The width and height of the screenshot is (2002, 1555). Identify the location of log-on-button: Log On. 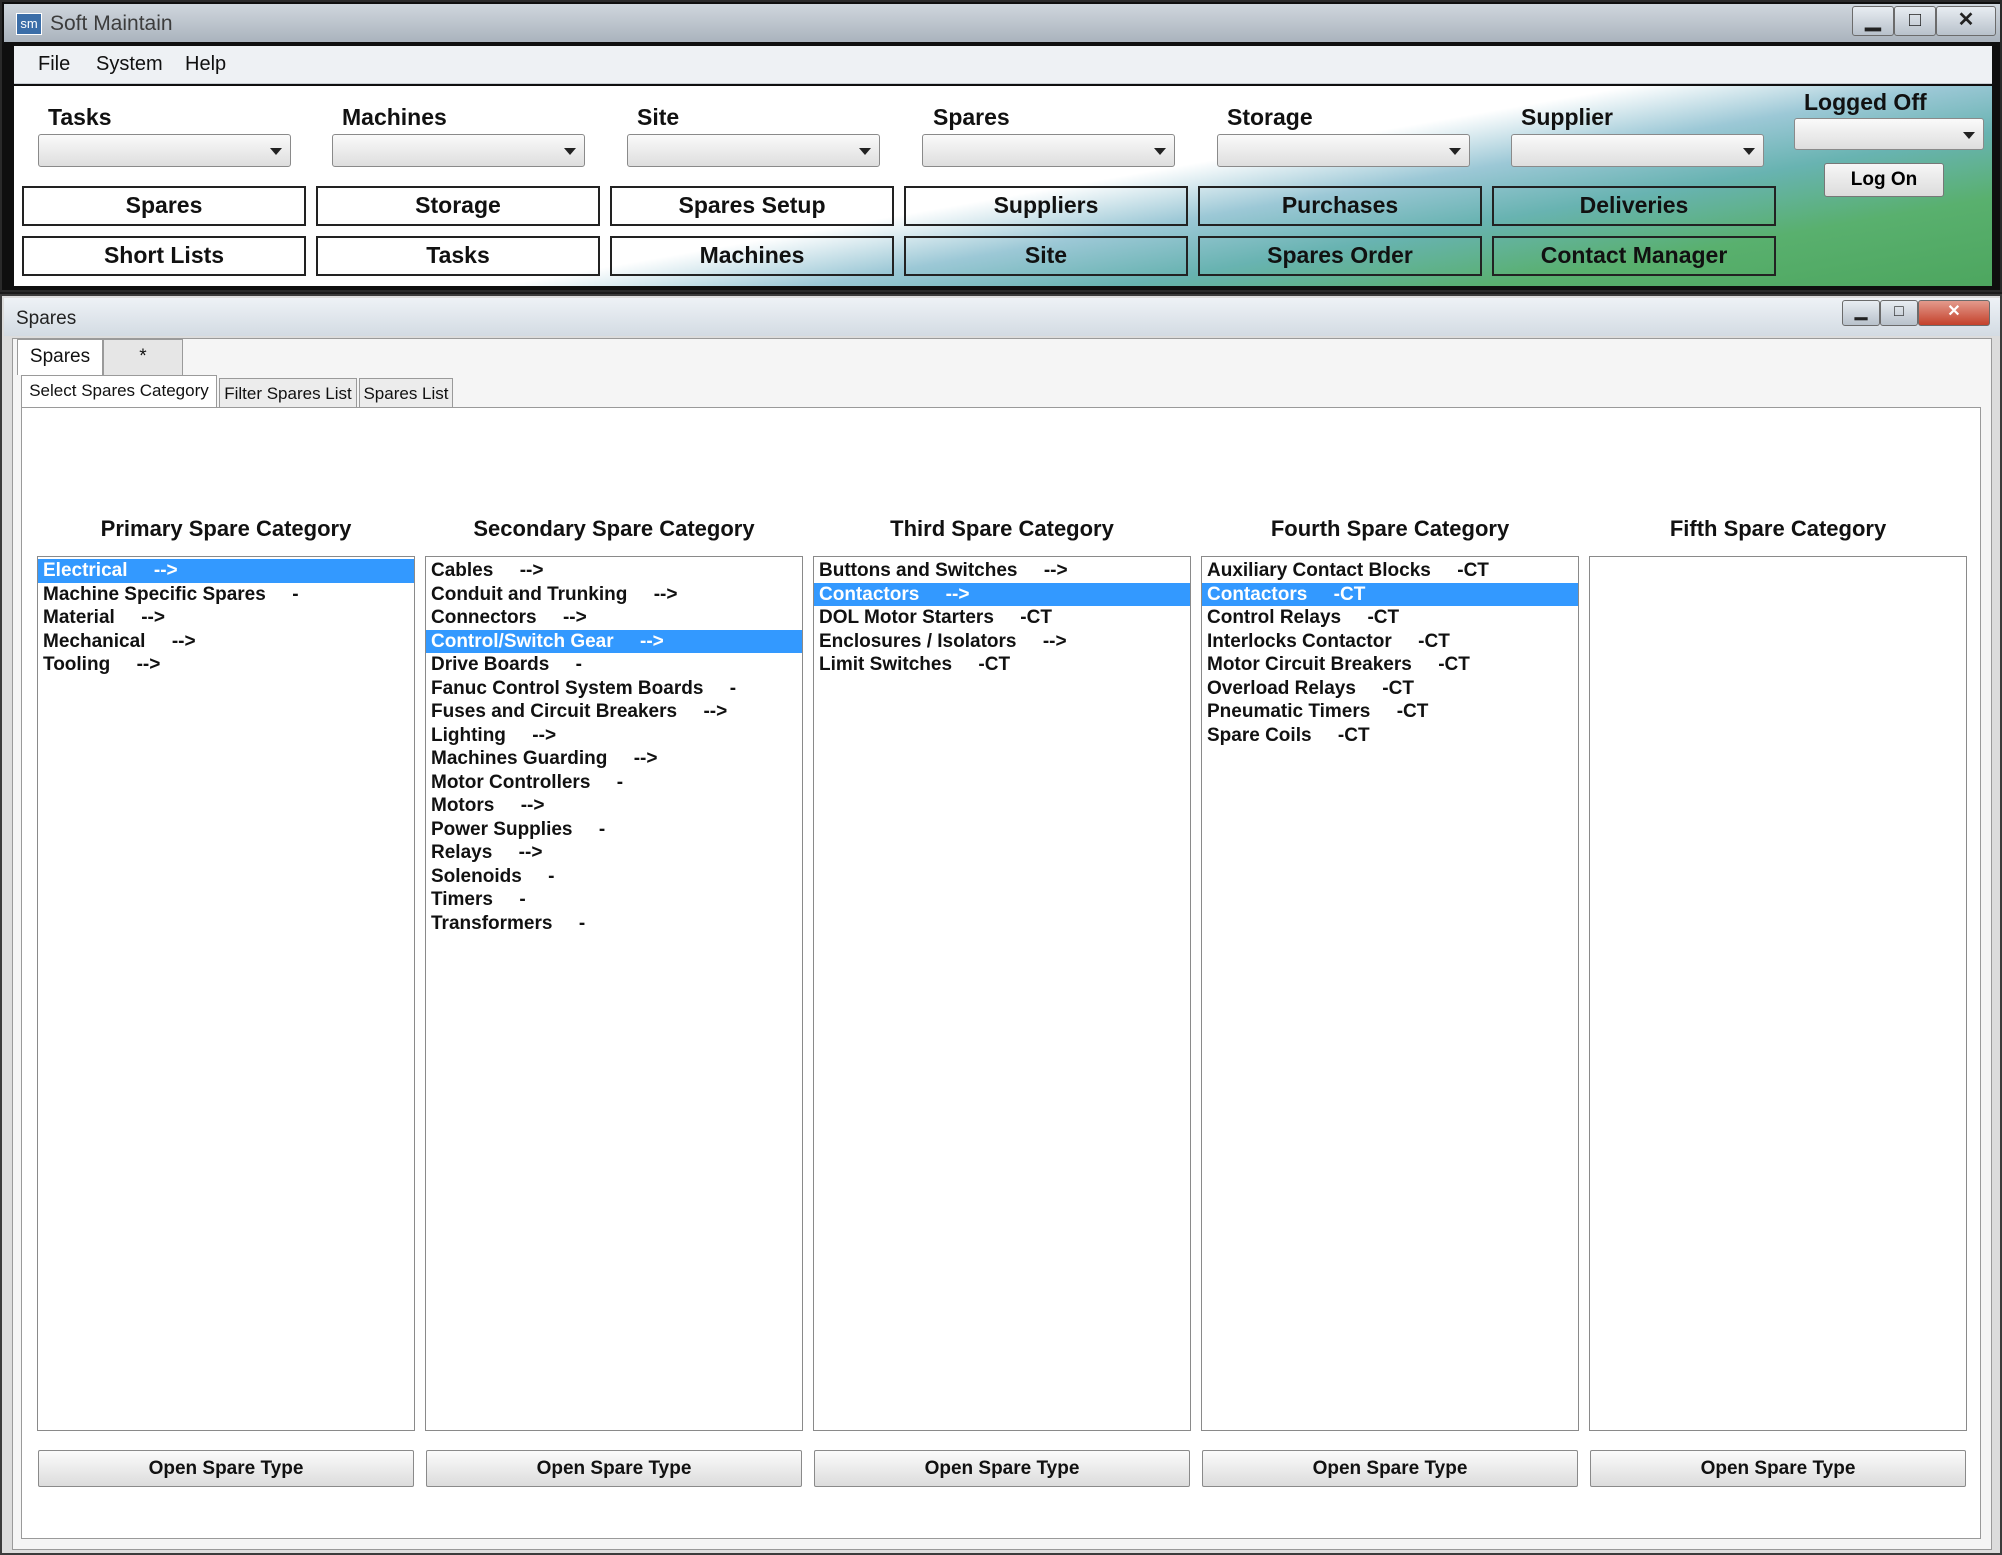
(1884, 180).